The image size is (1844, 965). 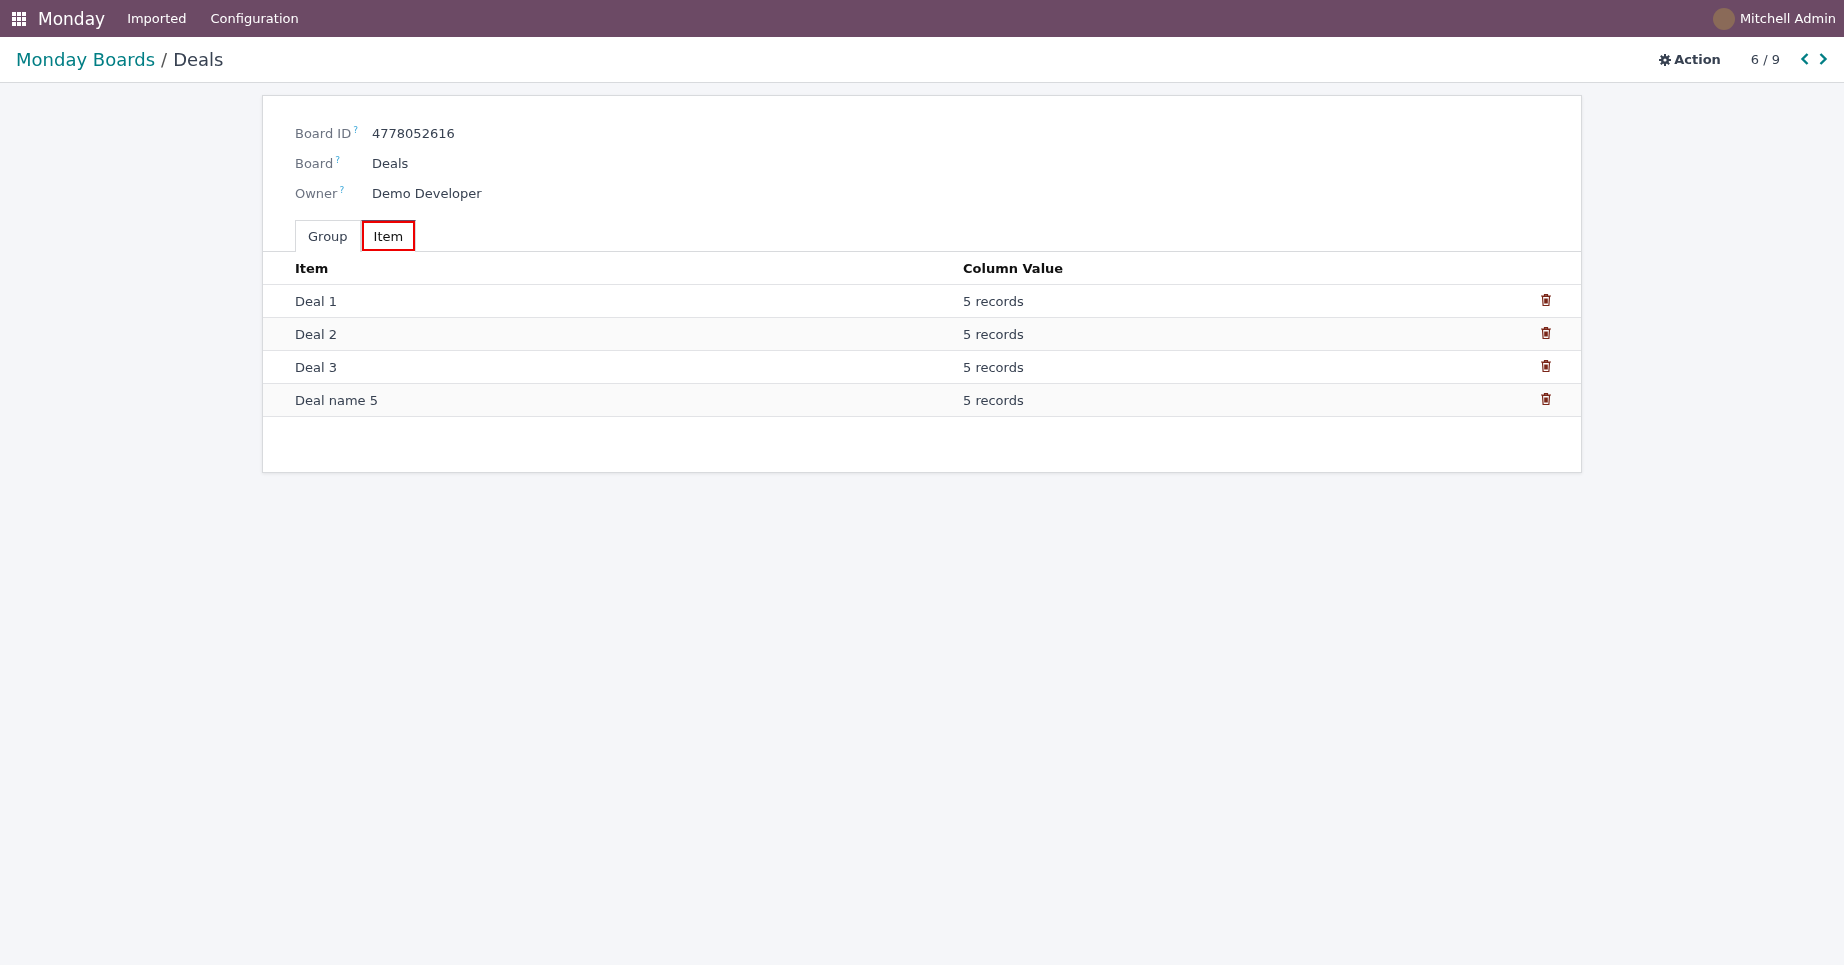 What do you see at coordinates (1236, 268) in the screenshot?
I see `column-header: Column Value` at bounding box center [1236, 268].